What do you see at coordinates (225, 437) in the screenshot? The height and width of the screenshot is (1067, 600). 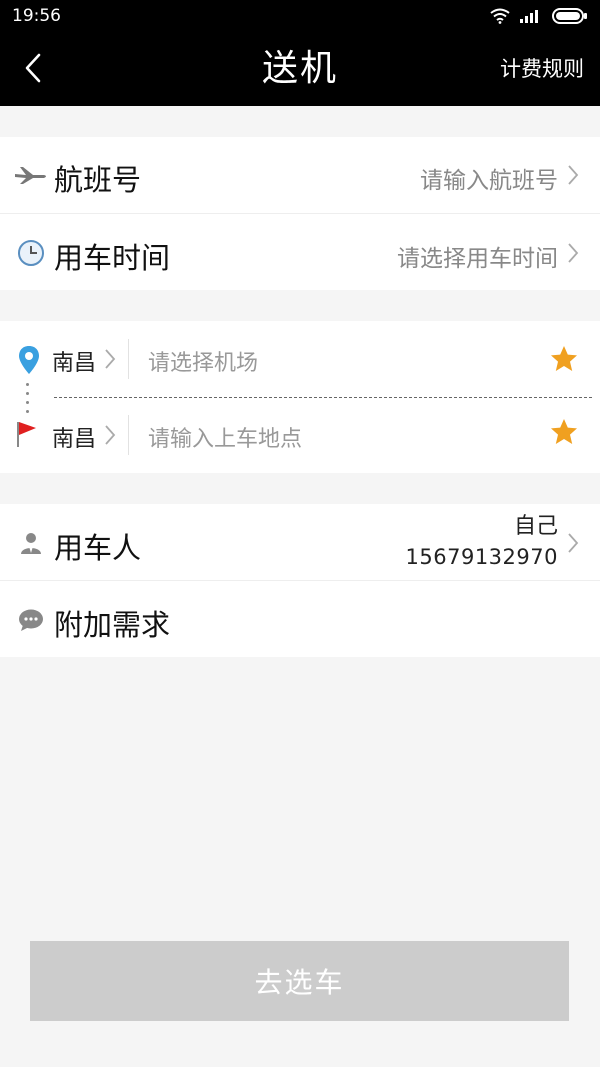 I see `pickup-address-input: 请输入上车地点` at bounding box center [225, 437].